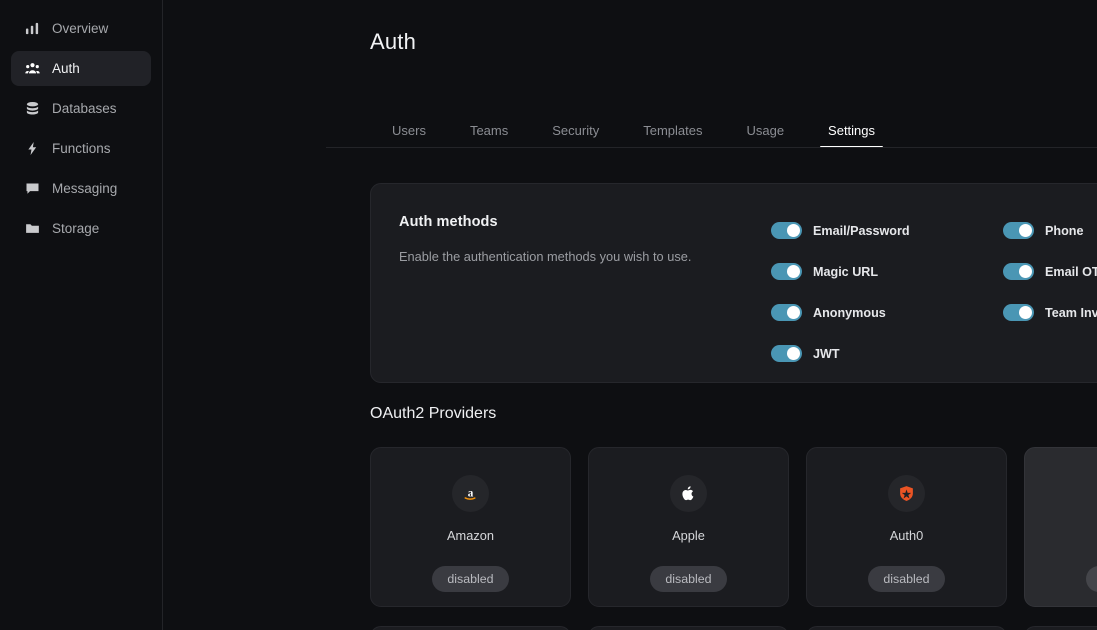 The image size is (1097, 630). Describe the element at coordinates (32, 108) in the screenshot. I see `database-icon` at that location.